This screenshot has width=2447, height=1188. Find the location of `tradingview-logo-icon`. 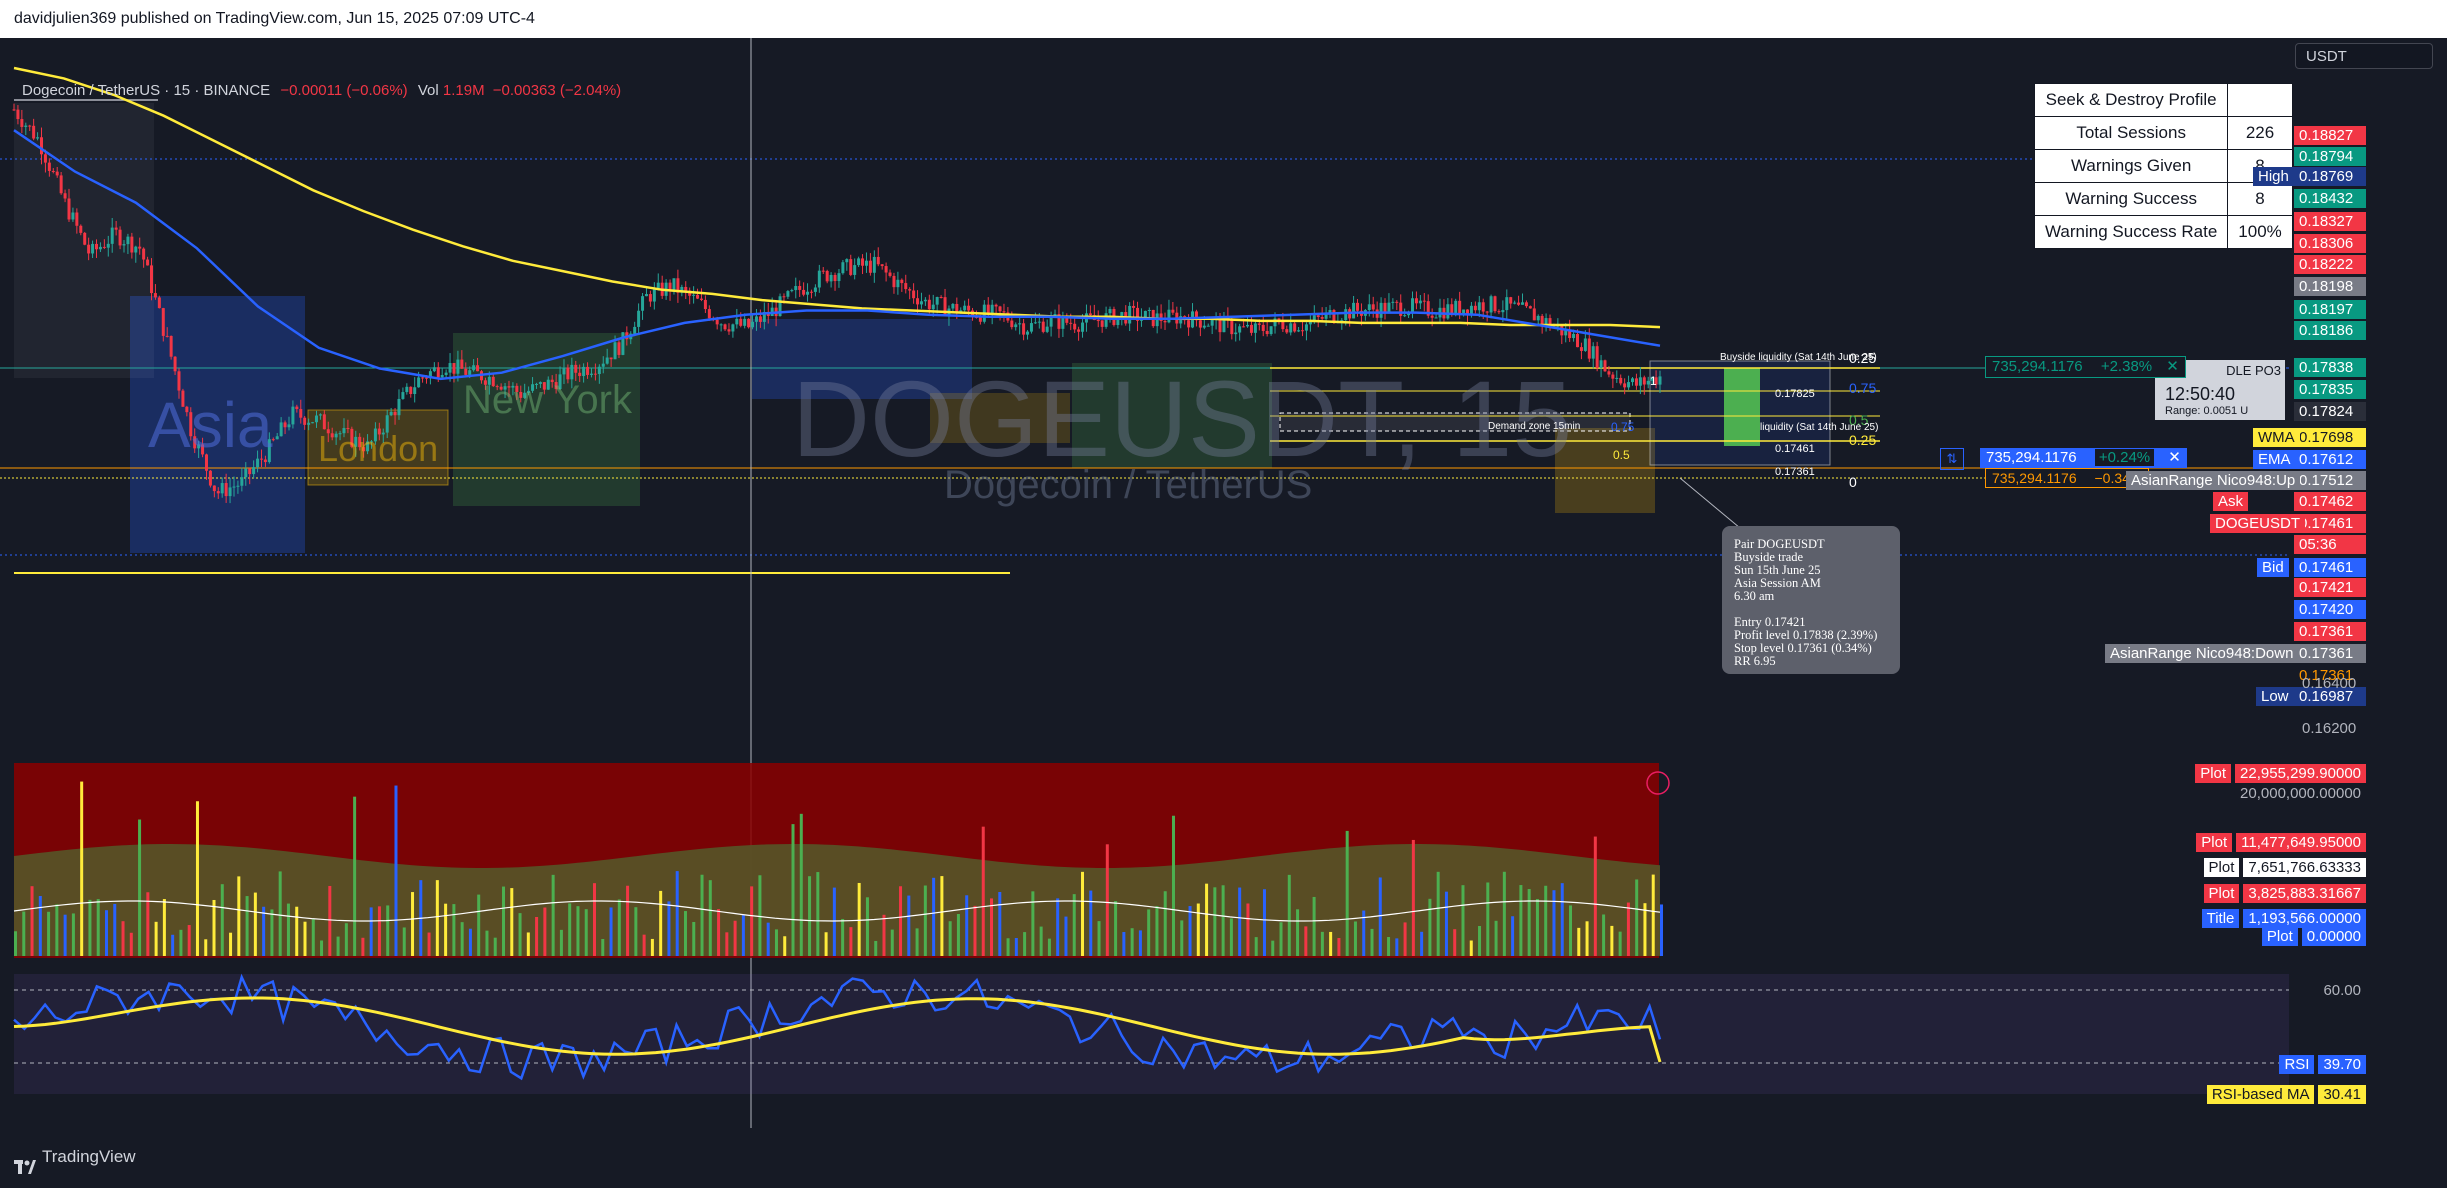

tradingview-logo-icon is located at coordinates (25, 1162).